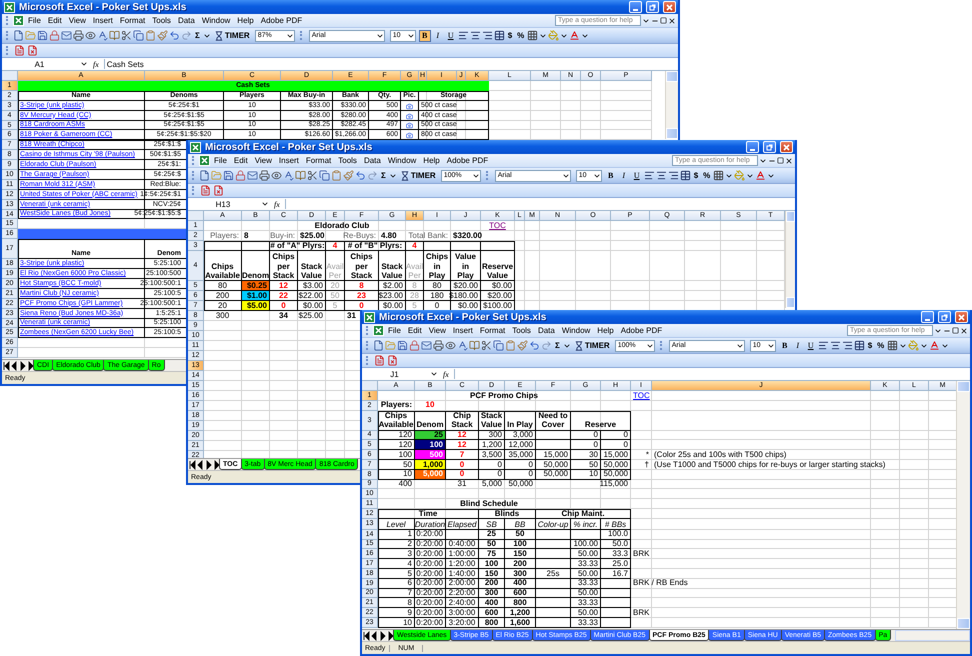  I want to click on fill-color-icon, so click(914, 345).